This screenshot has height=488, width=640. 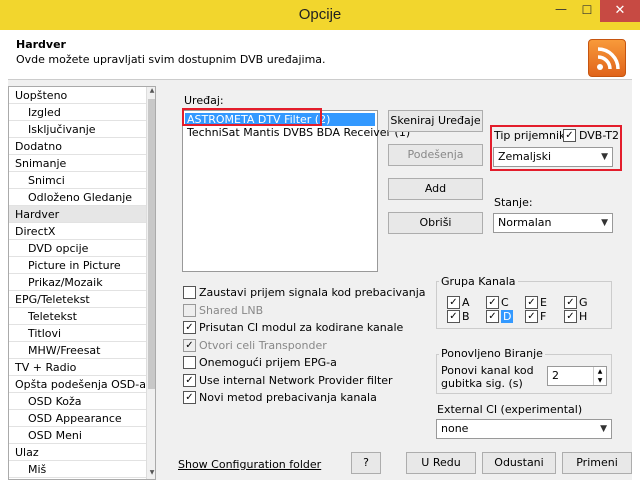 What do you see at coordinates (441, 463) in the screenshot?
I see `ok-button: U Redu` at bounding box center [441, 463].